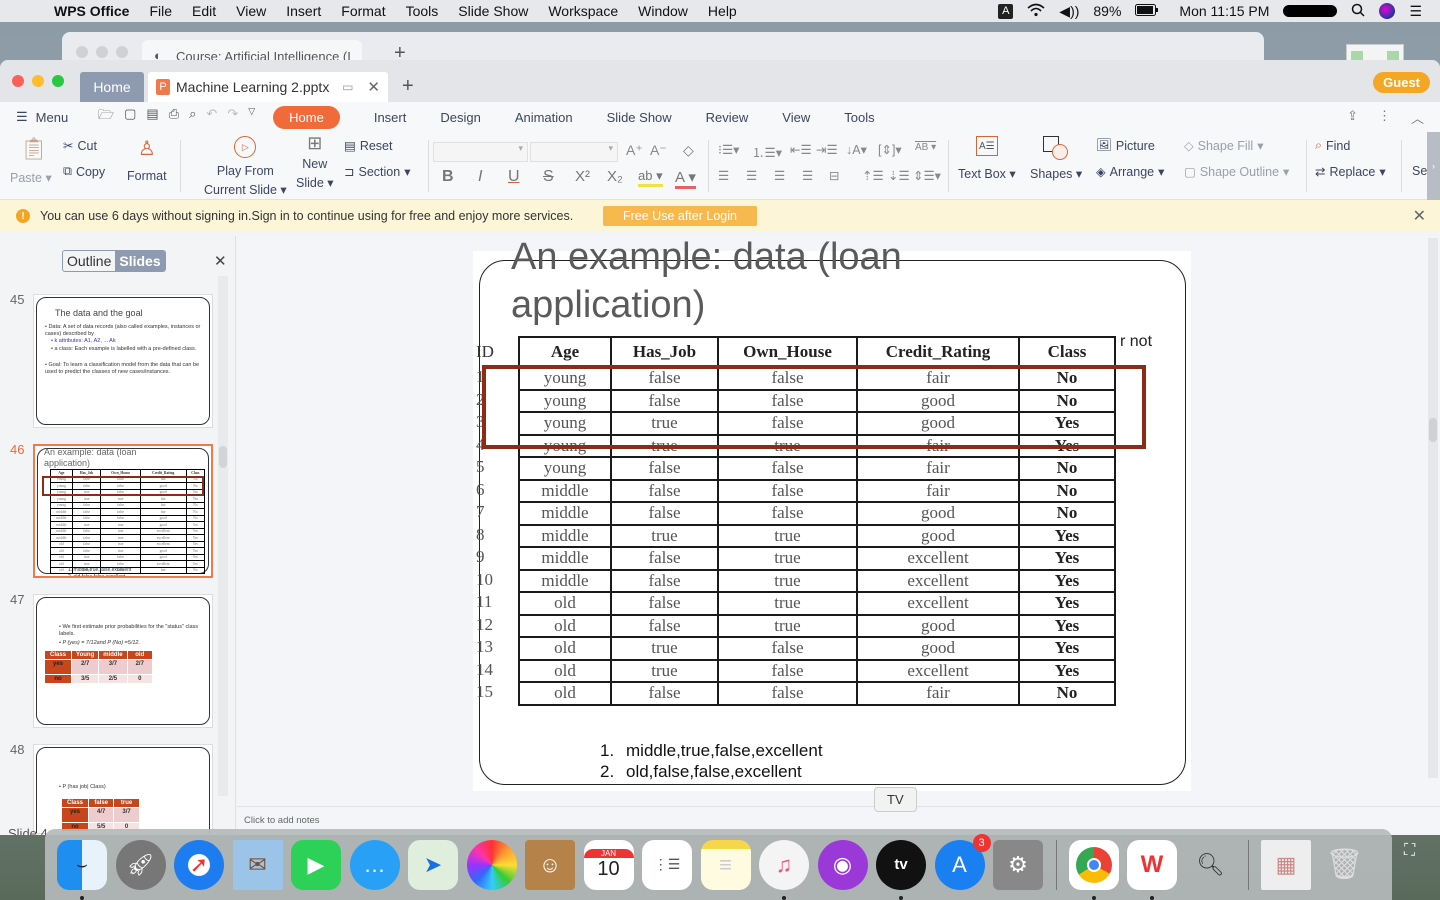  I want to click on slide-title: An example: data (loan application), so click(771, 281).